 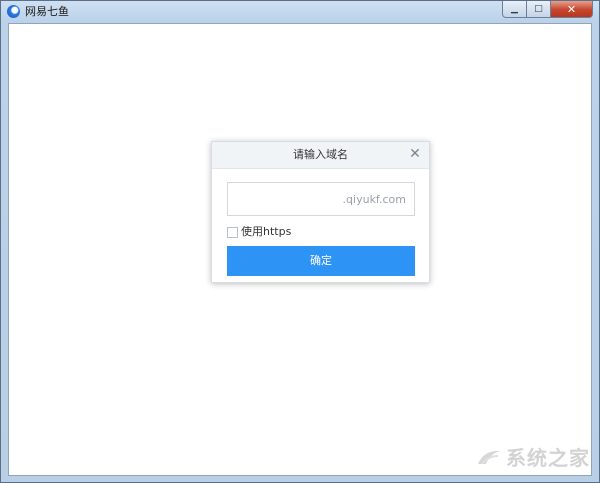 What do you see at coordinates (539, 9) in the screenshot?
I see `maximize-button: □` at bounding box center [539, 9].